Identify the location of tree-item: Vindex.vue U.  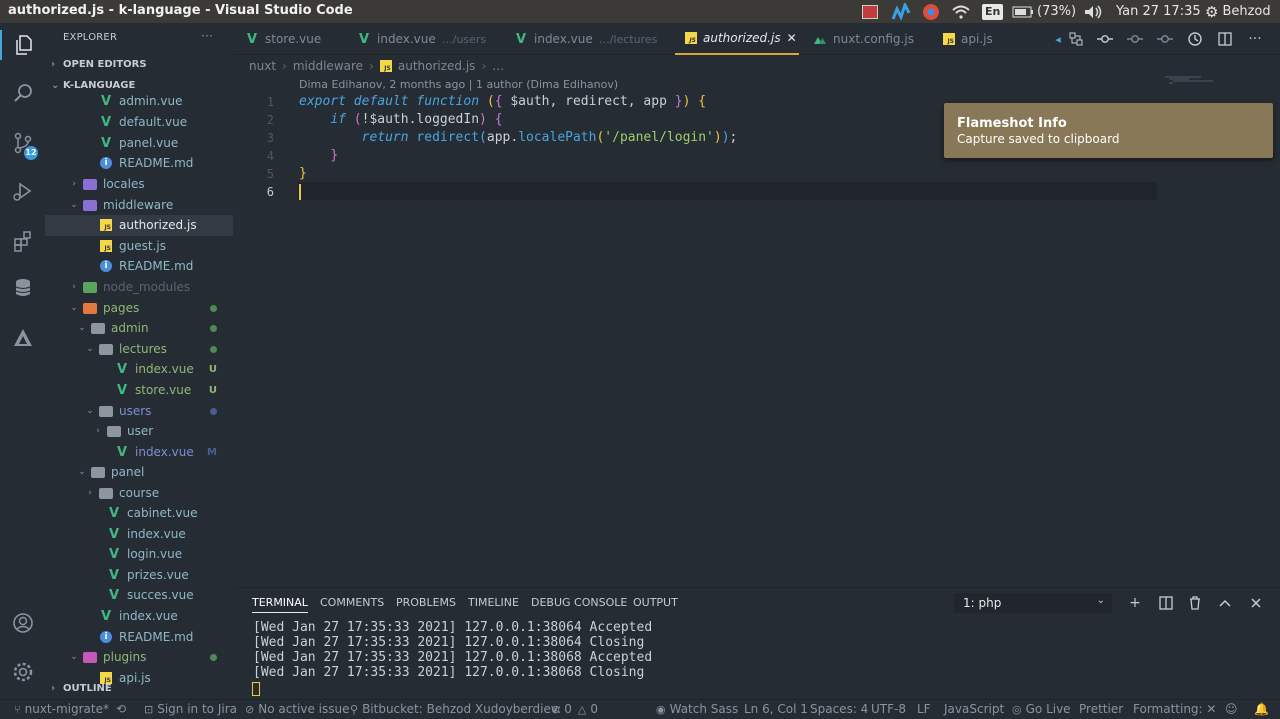
(139, 369).